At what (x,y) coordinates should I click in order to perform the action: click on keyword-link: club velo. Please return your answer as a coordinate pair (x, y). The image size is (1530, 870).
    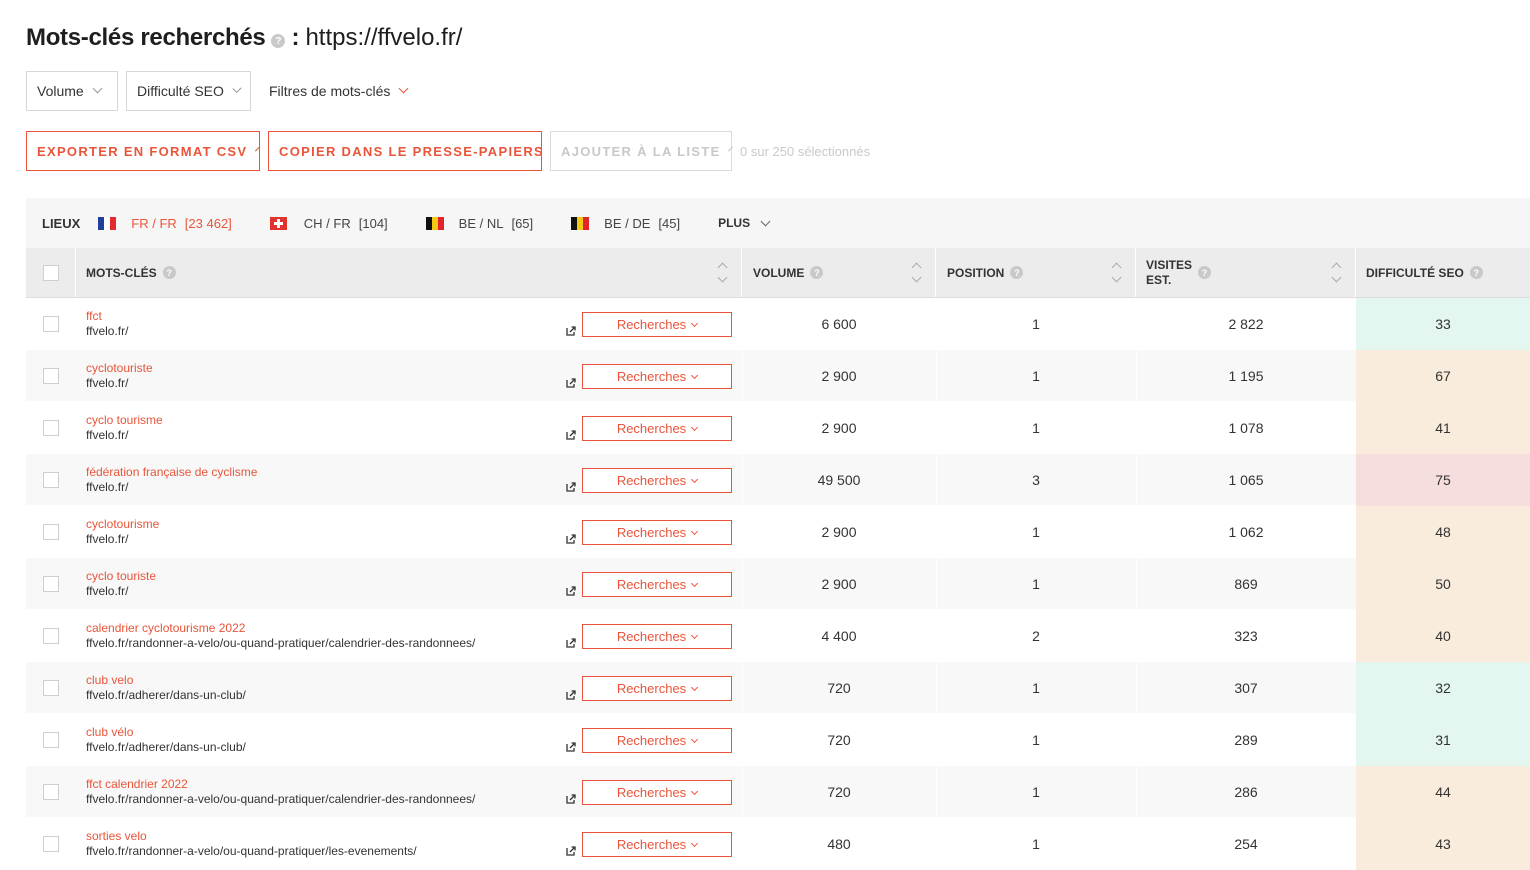
    Looking at the image, I should click on (109, 680).